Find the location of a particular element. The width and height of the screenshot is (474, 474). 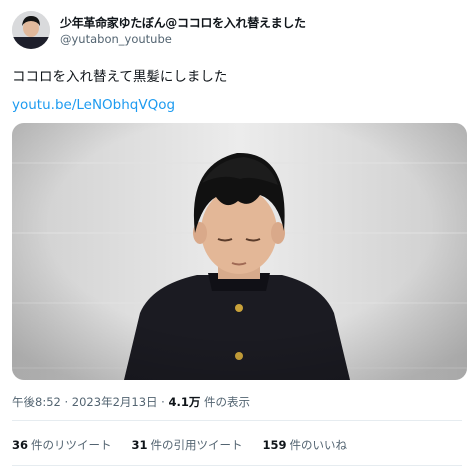

quotes-stat: 31 件の引用ツイート is located at coordinates (187, 445).